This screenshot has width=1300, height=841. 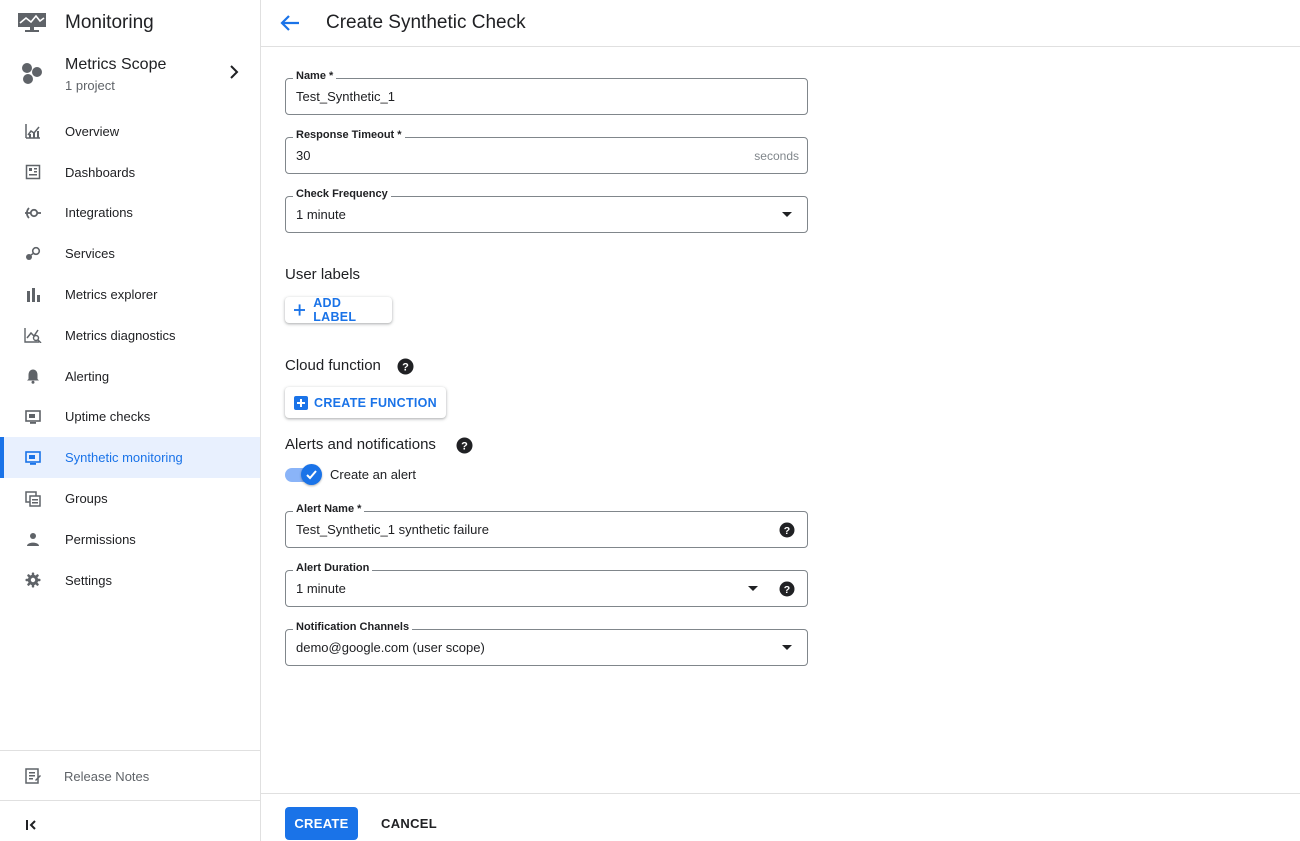 I want to click on alert-name-label: Alert Name *, so click(x=329, y=509).